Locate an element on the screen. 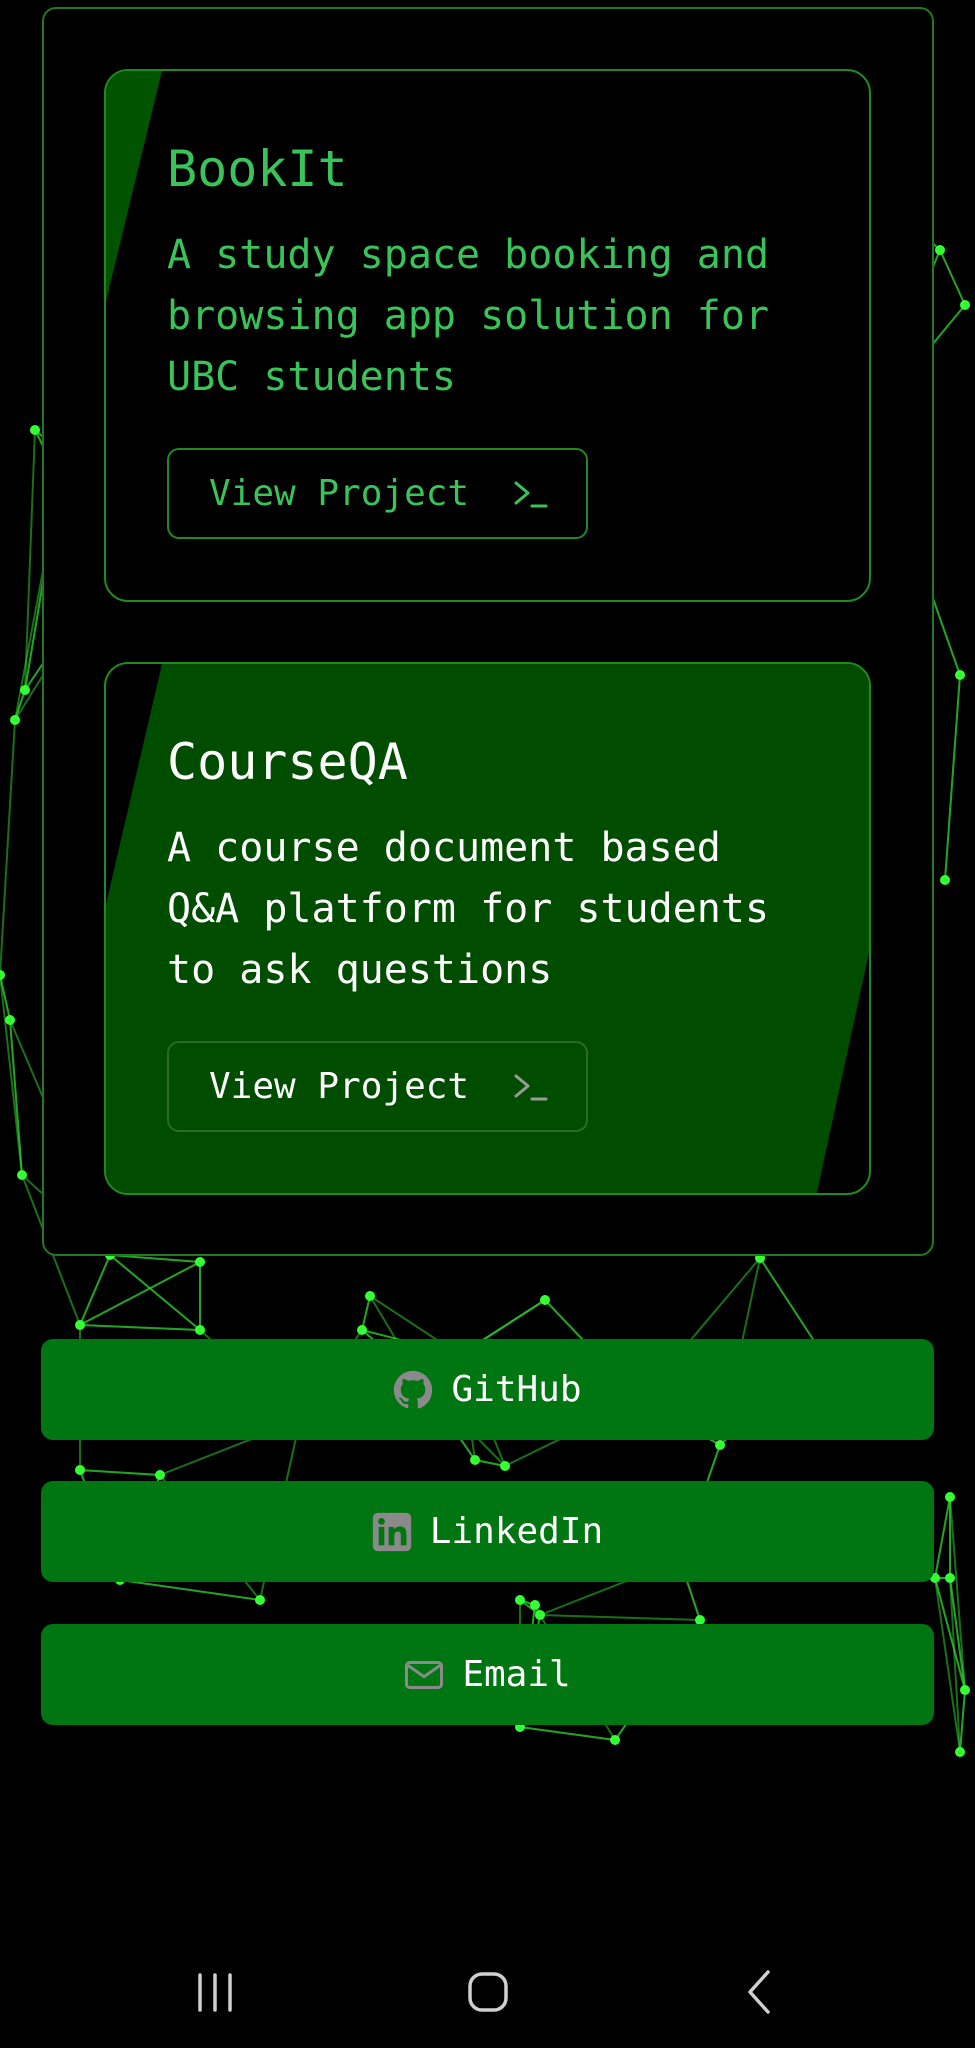 This screenshot has height=2048, width=975. github-label: GitHub is located at coordinates (516, 1389).